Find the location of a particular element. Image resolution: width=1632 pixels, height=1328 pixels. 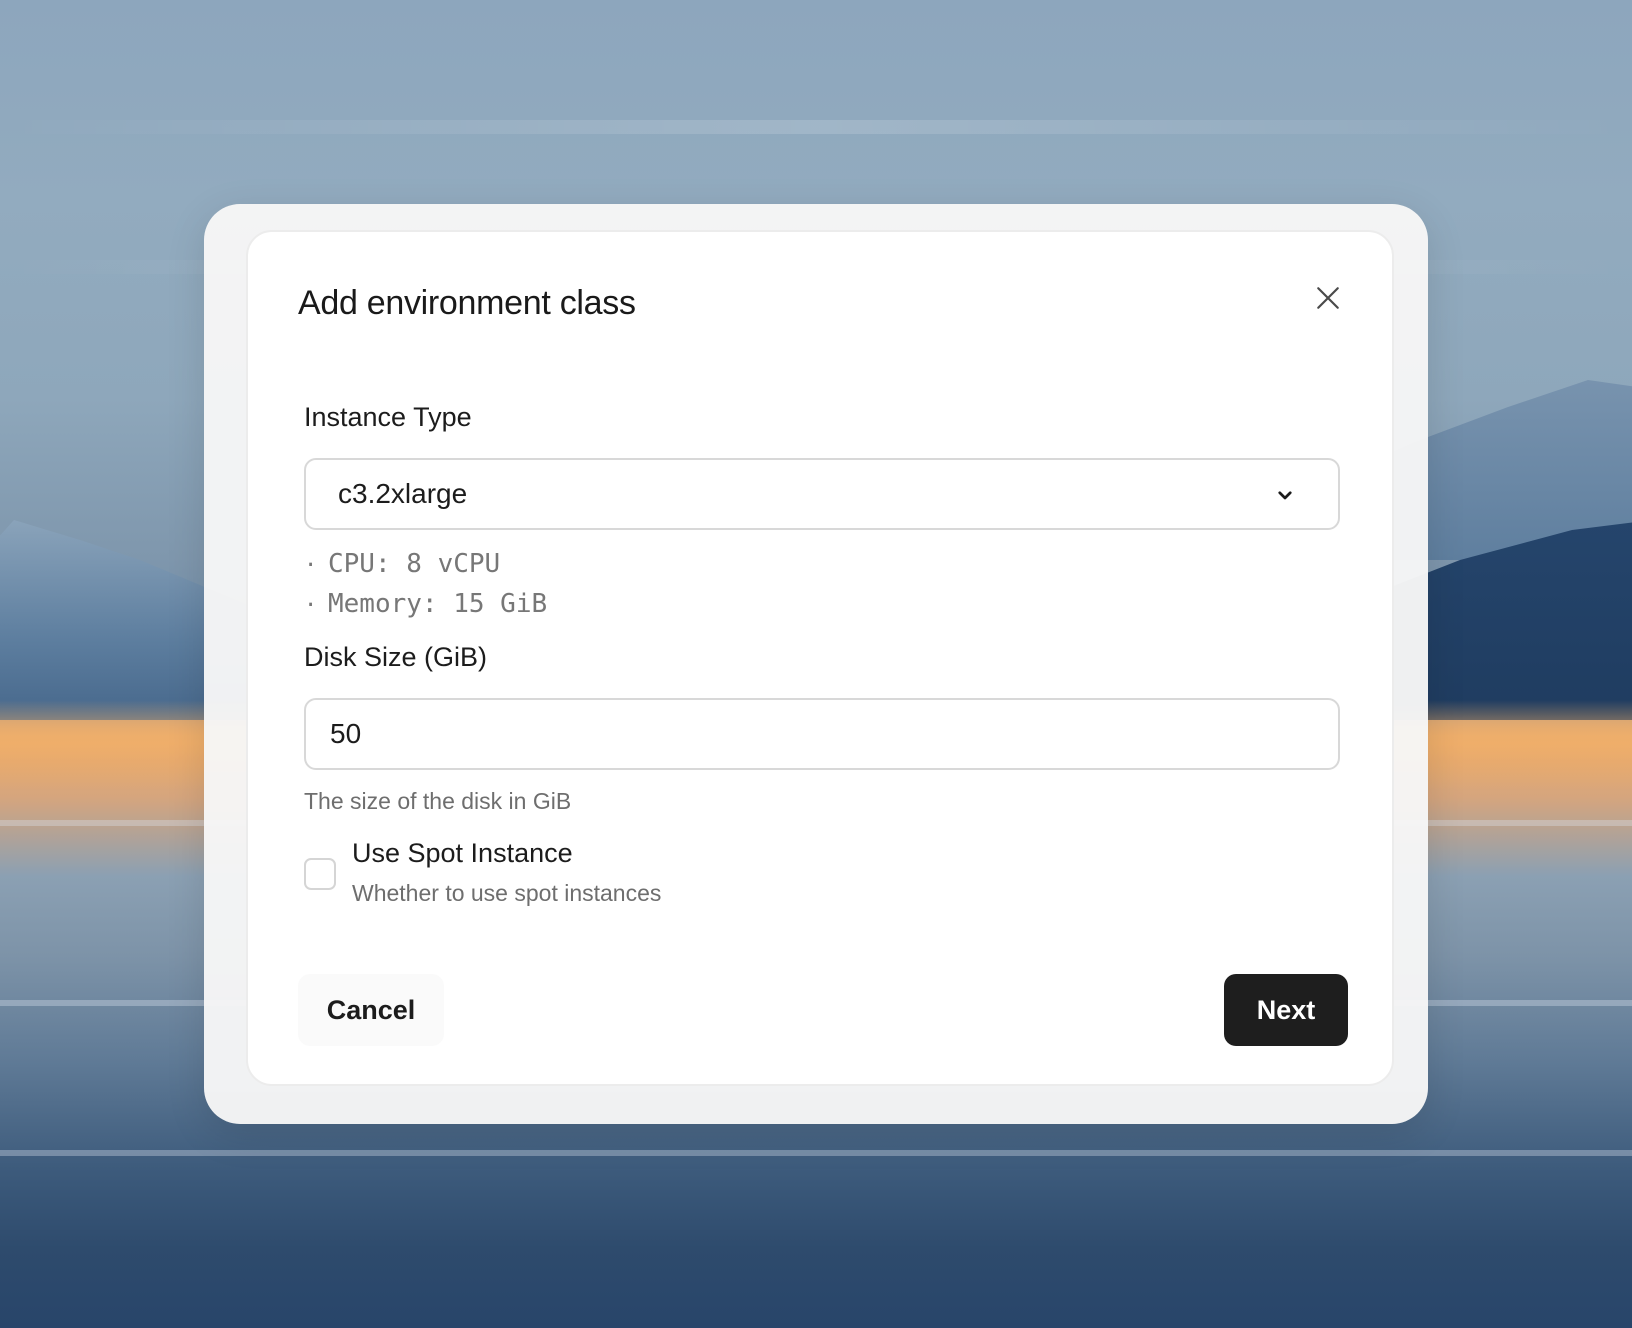

next-button: Next is located at coordinates (1286, 1010).